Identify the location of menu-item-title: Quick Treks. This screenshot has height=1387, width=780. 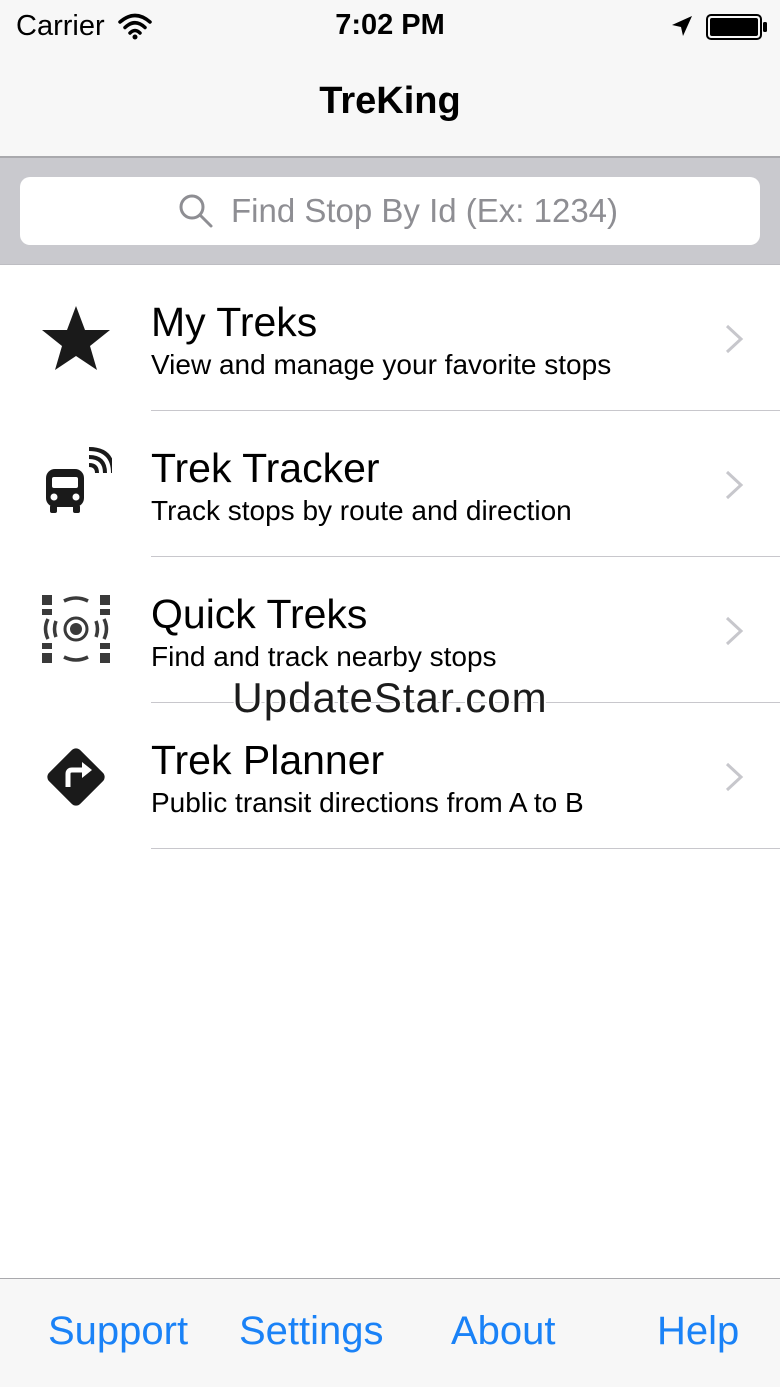
(259, 614).